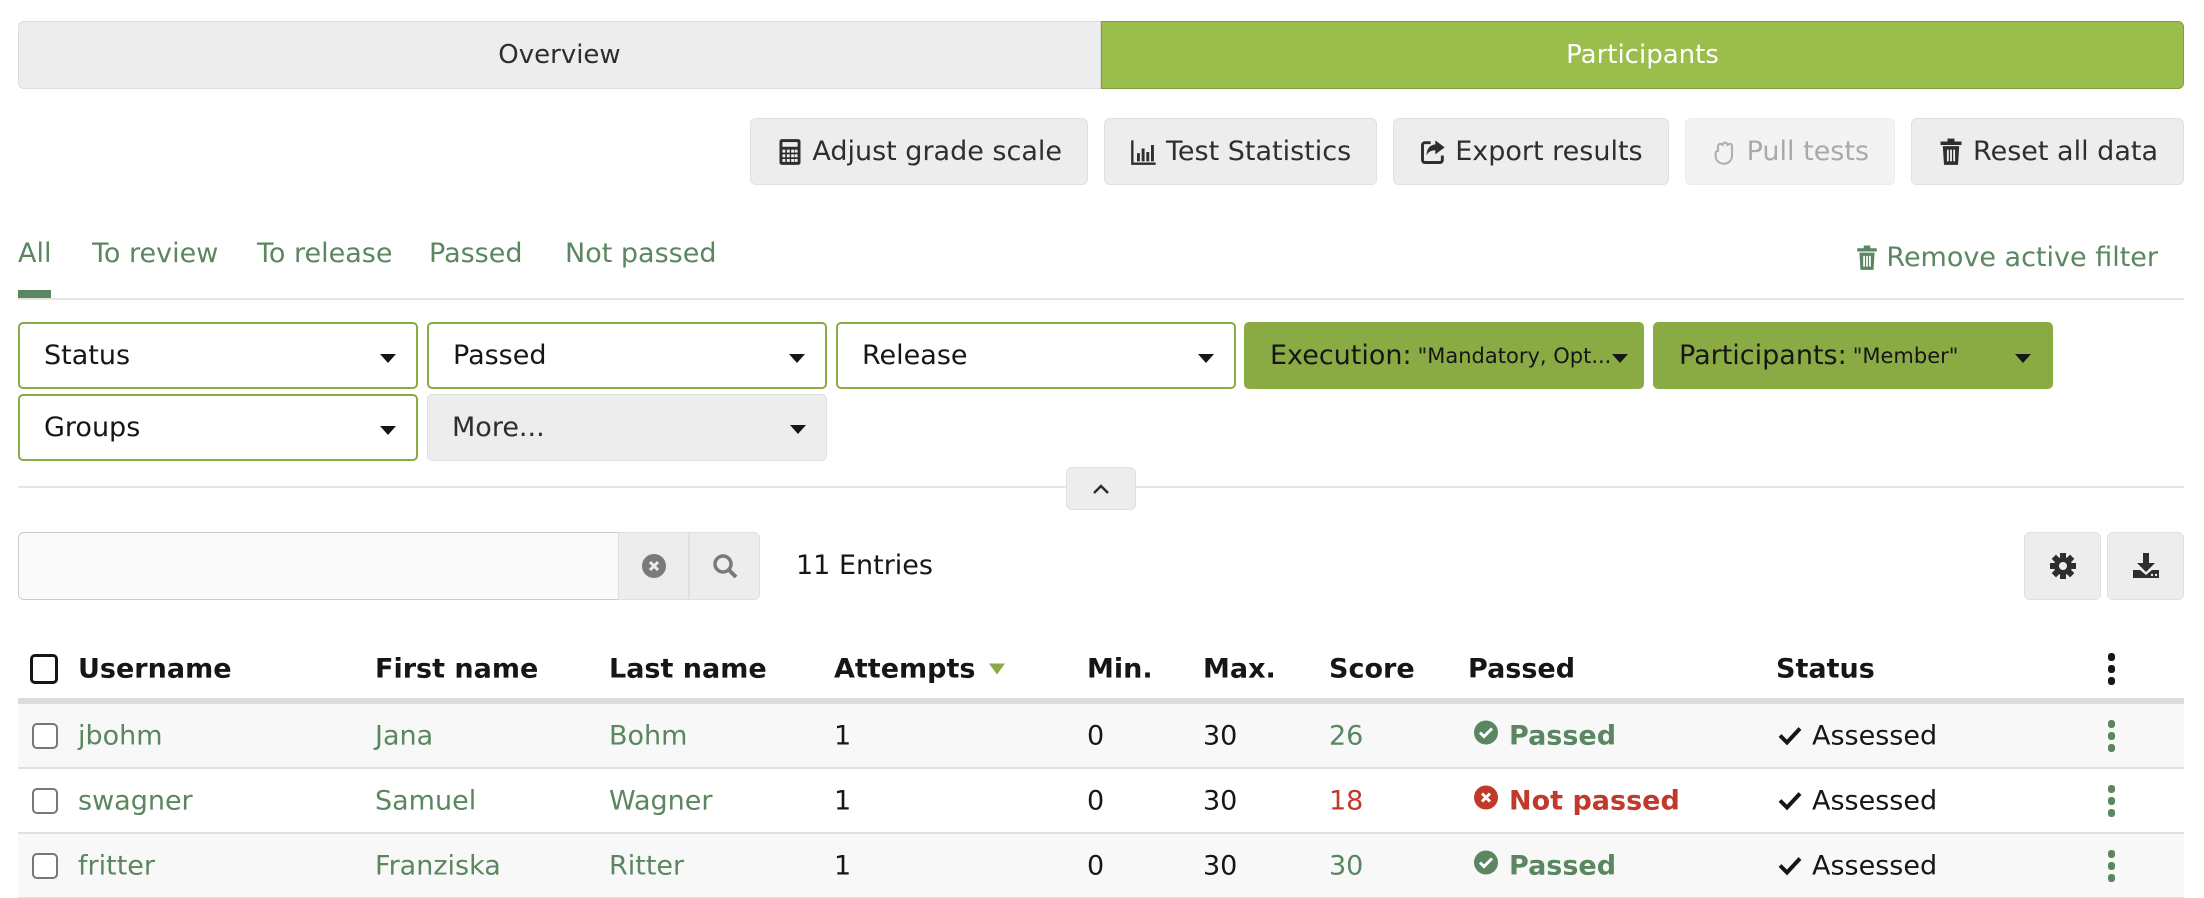 This screenshot has width=2204, height=898. Describe the element at coordinates (92, 427) in the screenshot. I see `filter-groups-label: Groups` at that location.